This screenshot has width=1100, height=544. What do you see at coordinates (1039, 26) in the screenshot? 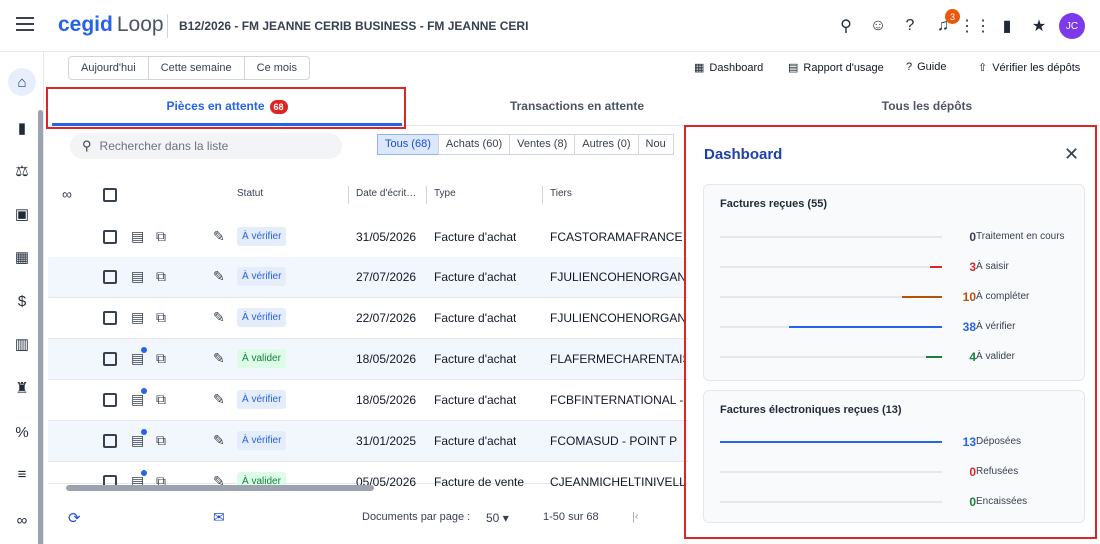
I see `star-icon: ★` at bounding box center [1039, 26].